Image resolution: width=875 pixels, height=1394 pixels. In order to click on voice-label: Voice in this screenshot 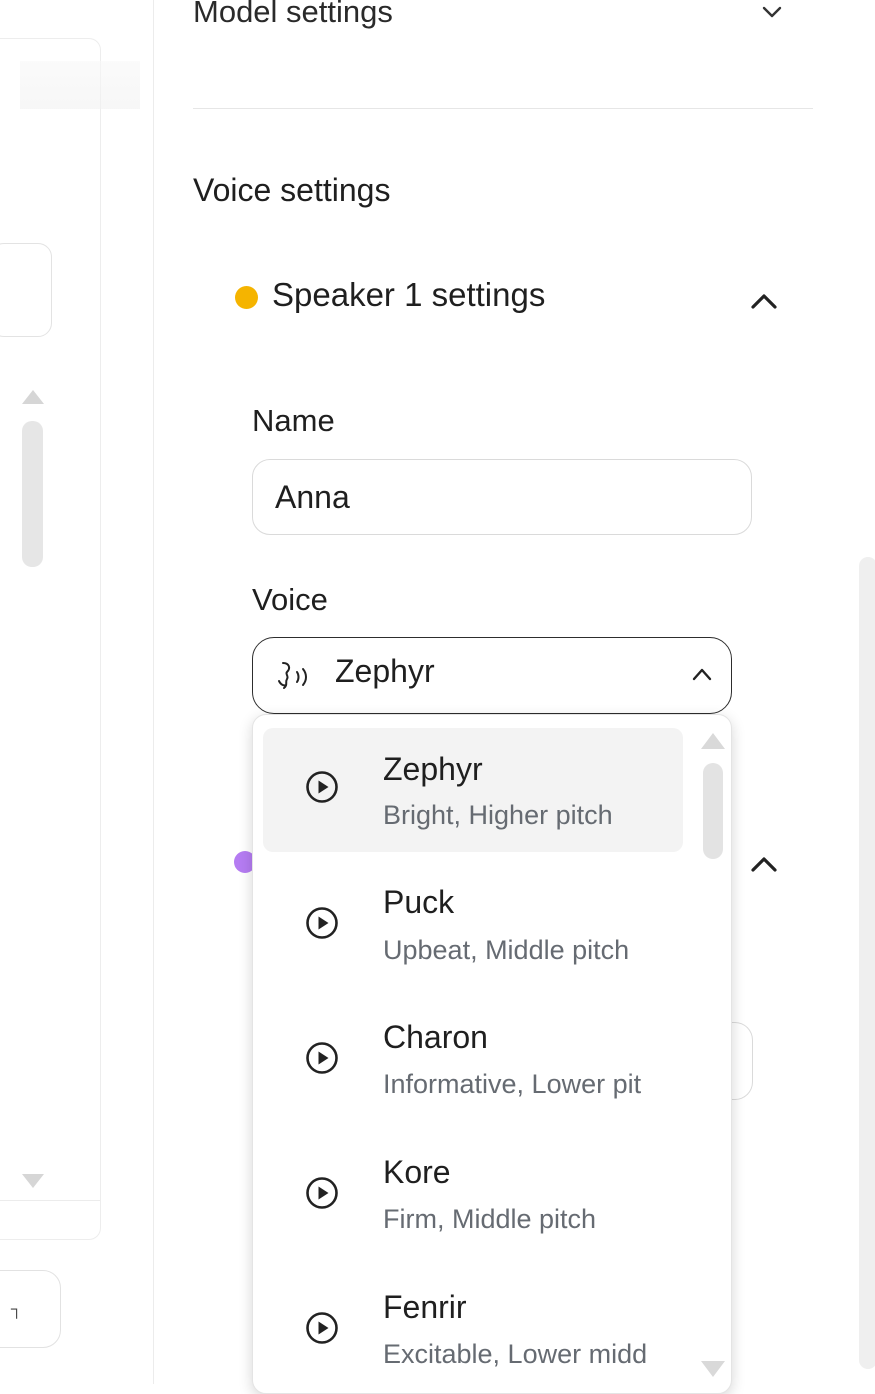, I will do `click(290, 599)`.